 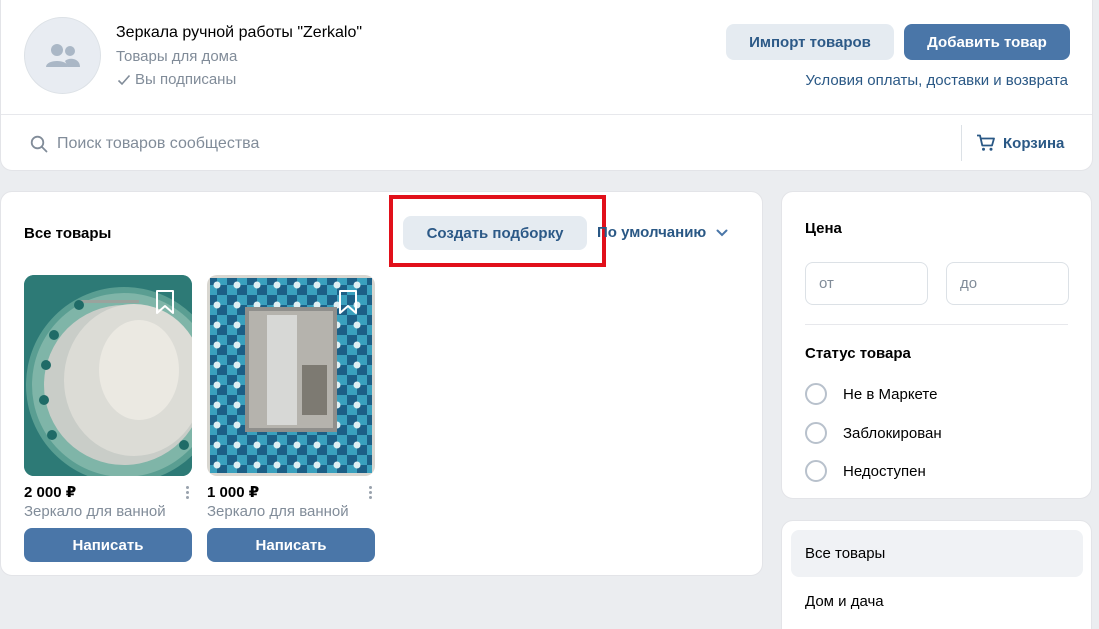 What do you see at coordinates (186, 79) in the screenshot?
I see `subscription-label: Вы подписаны` at bounding box center [186, 79].